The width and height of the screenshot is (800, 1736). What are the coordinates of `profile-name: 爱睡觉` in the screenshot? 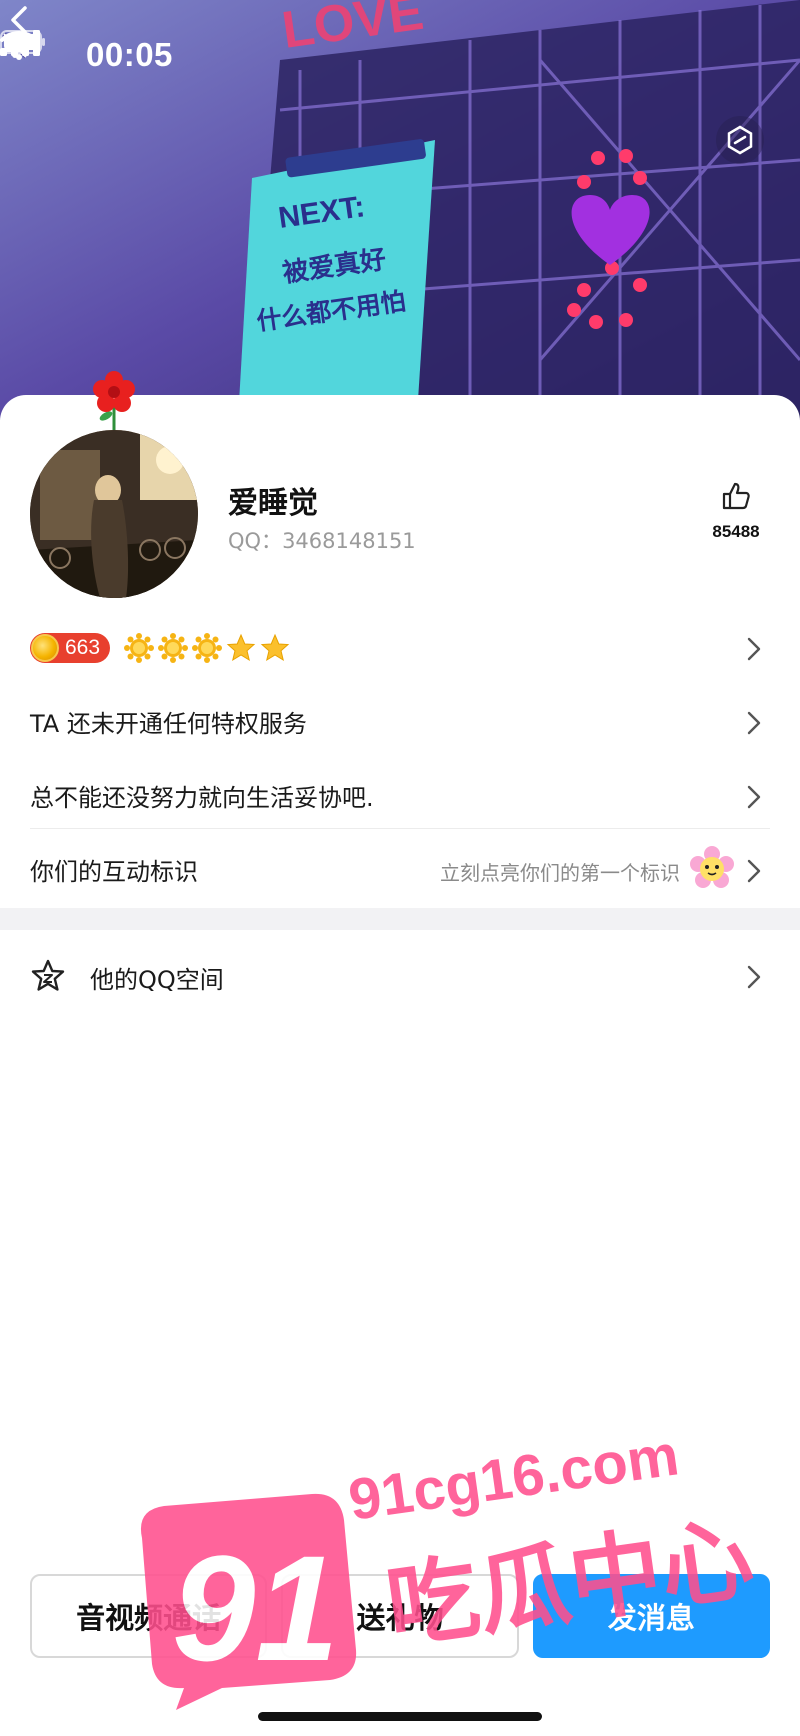 It's located at (273, 503).